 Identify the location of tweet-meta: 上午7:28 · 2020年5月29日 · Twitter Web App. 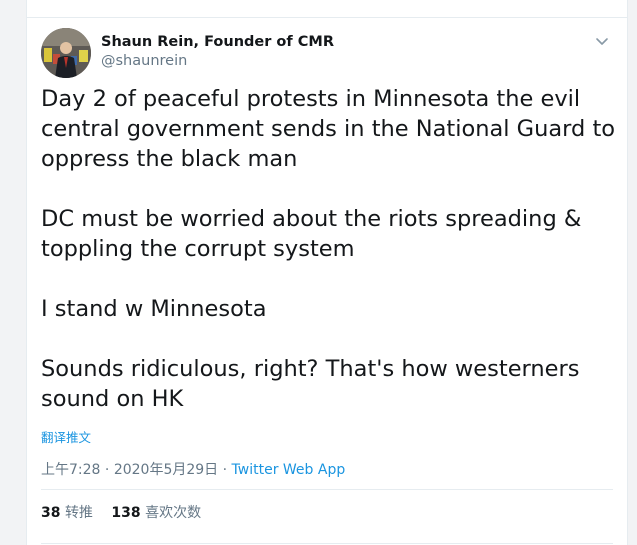
(193, 469).